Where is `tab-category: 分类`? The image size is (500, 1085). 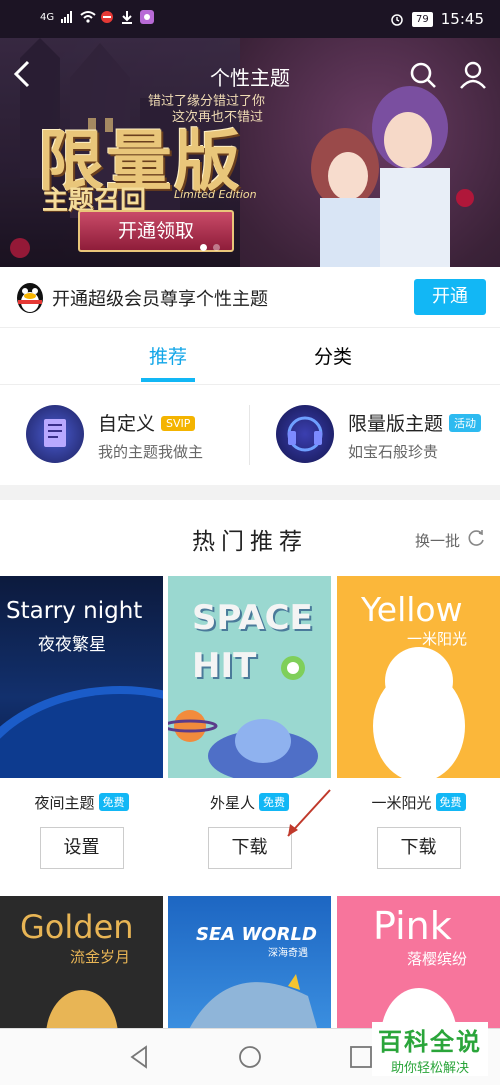 tab-category: 分类 is located at coordinates (333, 355).